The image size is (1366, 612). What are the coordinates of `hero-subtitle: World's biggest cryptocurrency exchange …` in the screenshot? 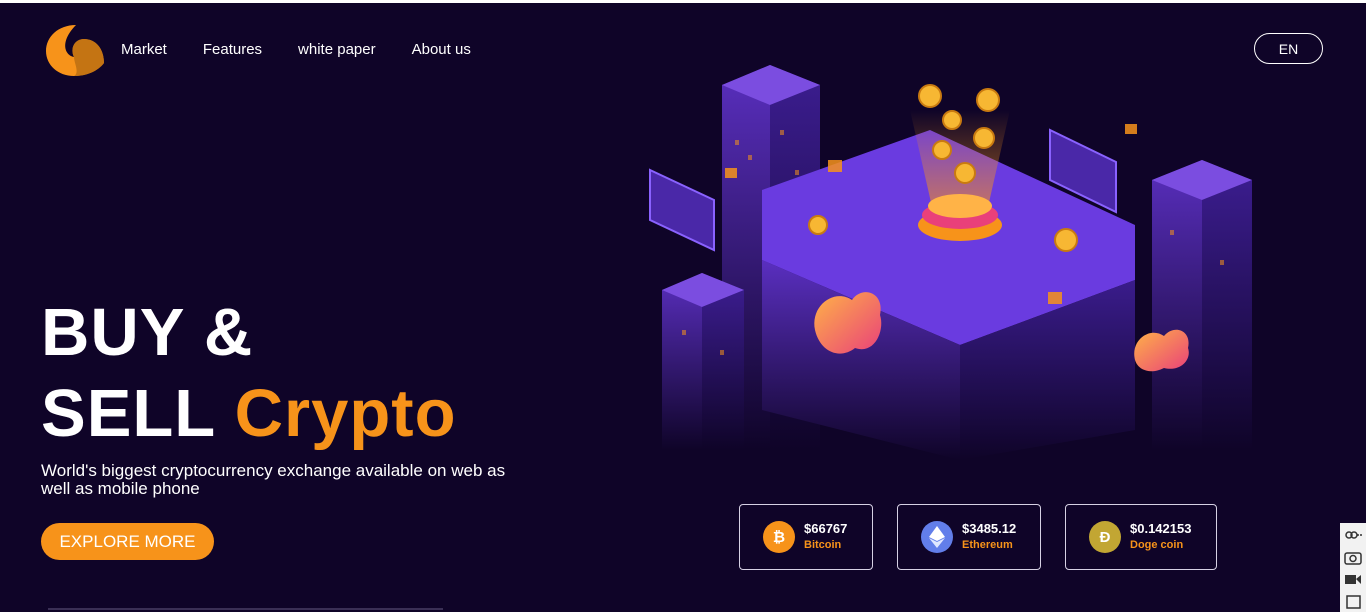 It's located at (273, 479).